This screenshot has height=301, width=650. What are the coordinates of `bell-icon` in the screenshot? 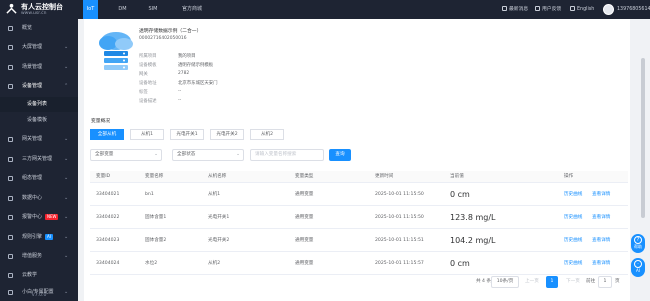 It's located at (504, 8).